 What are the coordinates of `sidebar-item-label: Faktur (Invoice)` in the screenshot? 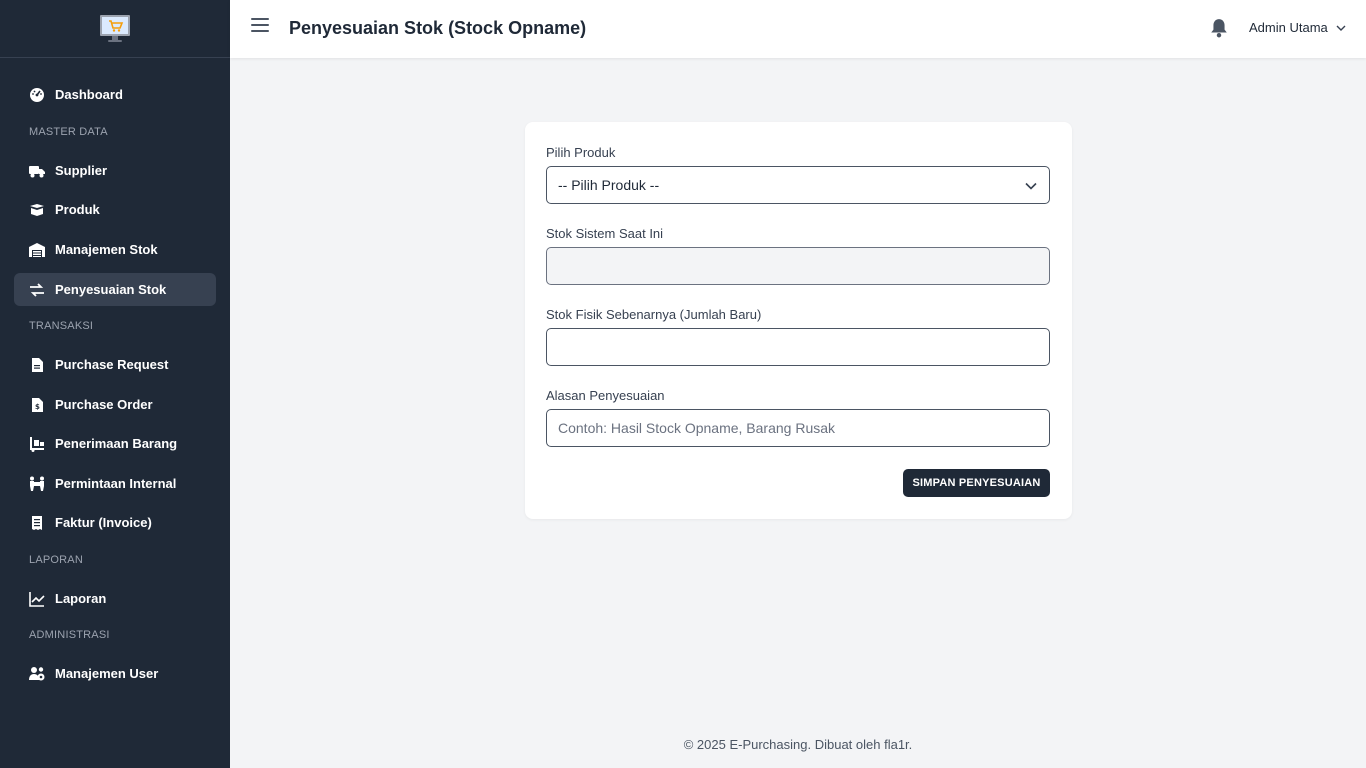 It's located at (103, 522).